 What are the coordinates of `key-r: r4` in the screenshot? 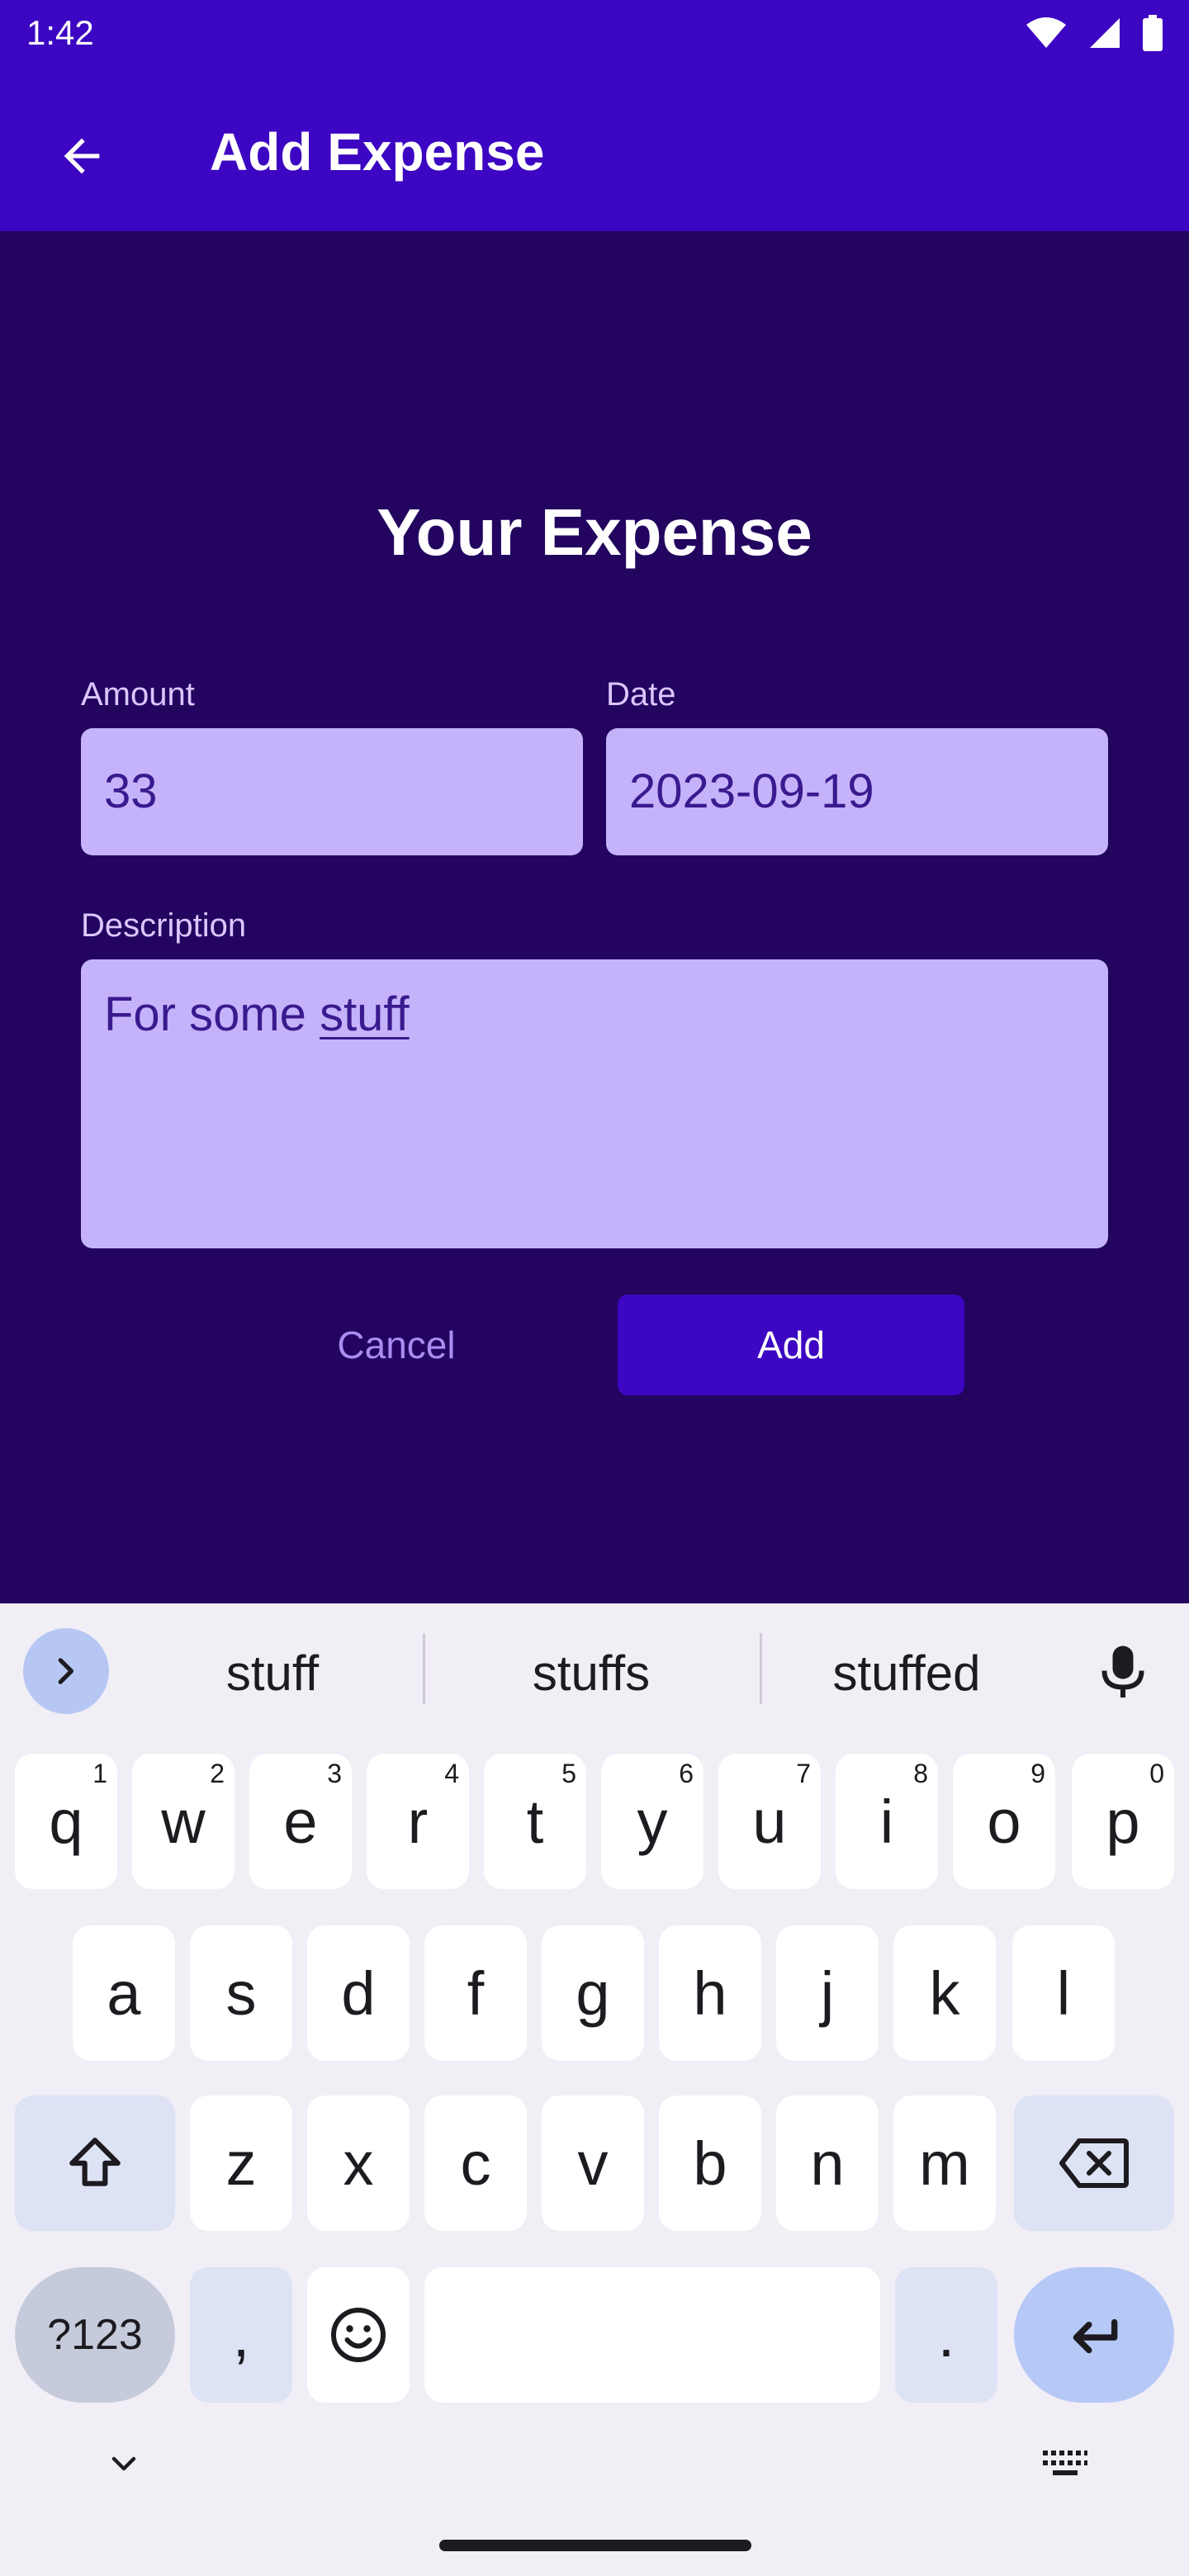 It's located at (418, 1821).